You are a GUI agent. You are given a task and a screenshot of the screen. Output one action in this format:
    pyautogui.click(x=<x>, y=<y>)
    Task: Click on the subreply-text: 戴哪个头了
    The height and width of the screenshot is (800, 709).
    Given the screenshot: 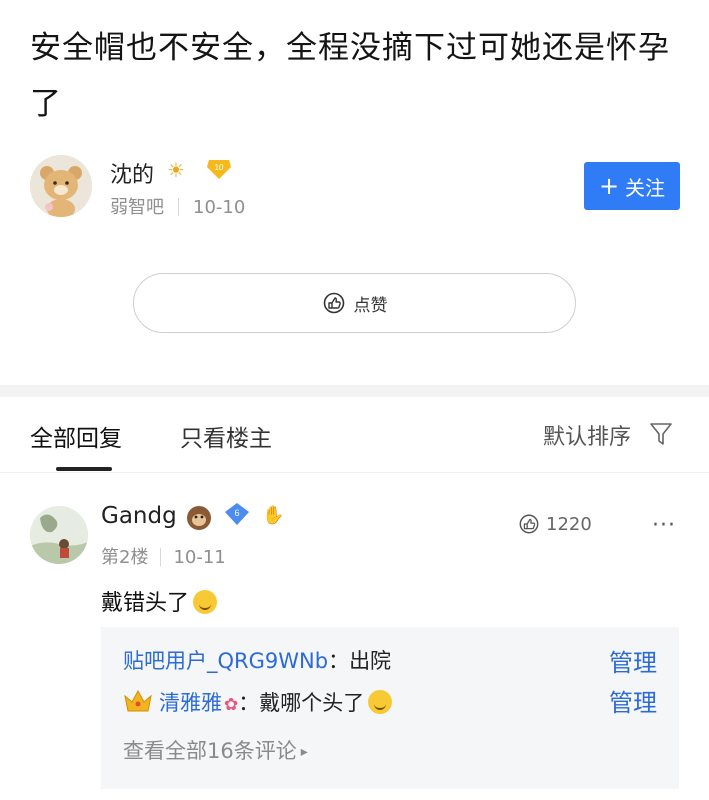 What is the action you would take?
    pyautogui.click(x=312, y=703)
    